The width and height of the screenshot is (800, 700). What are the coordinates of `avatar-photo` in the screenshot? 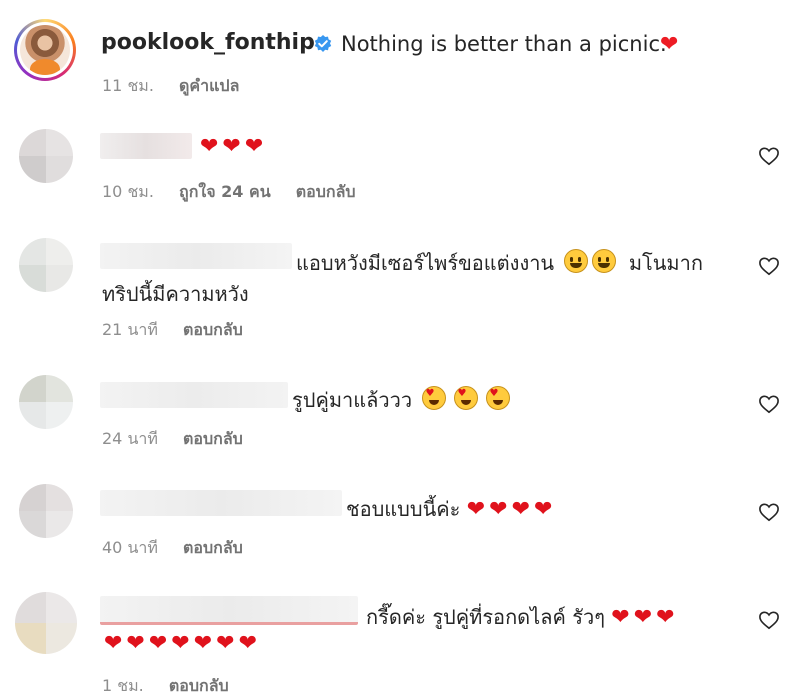 It's located at (45, 50).